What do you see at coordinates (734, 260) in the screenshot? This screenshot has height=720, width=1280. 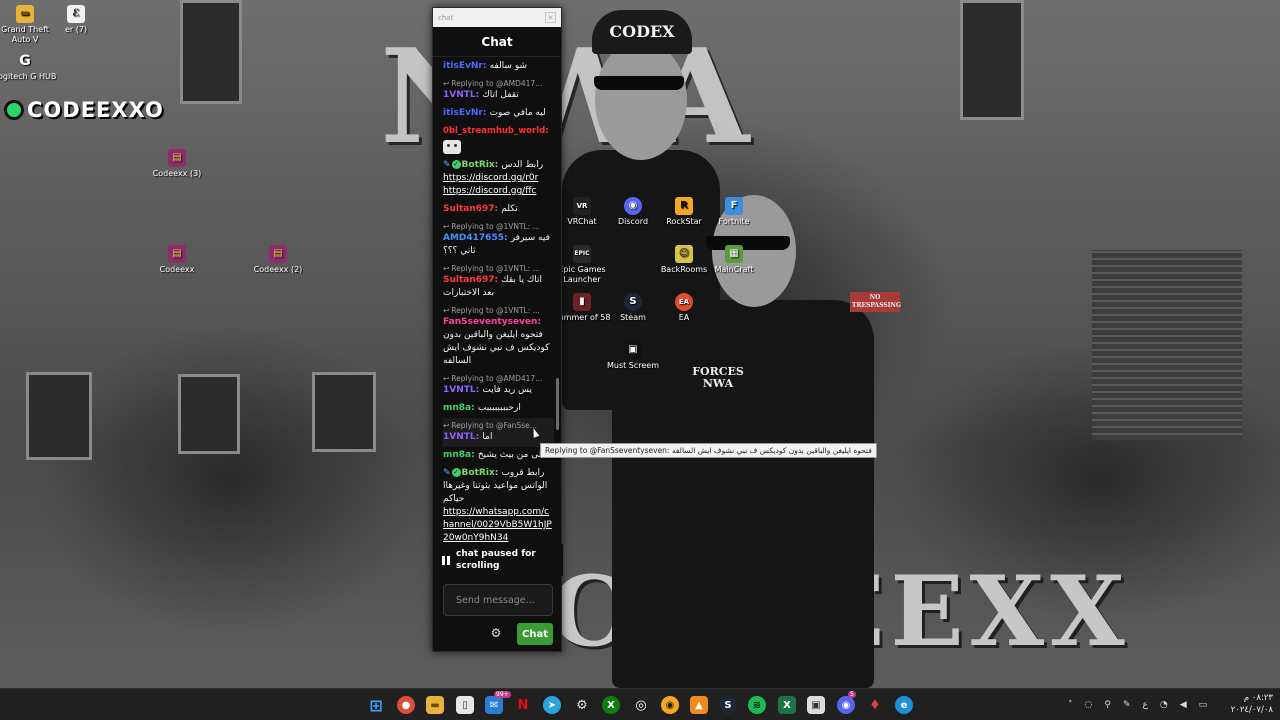 I see `desktop-icon-minecraft: ▦ MainCraft` at bounding box center [734, 260].